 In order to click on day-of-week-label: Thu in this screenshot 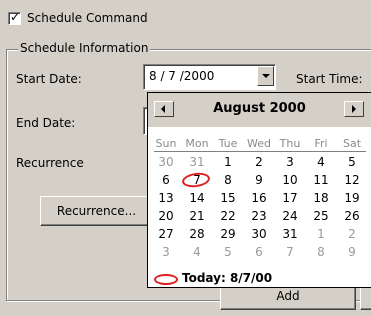, I will do `click(290, 143)`.